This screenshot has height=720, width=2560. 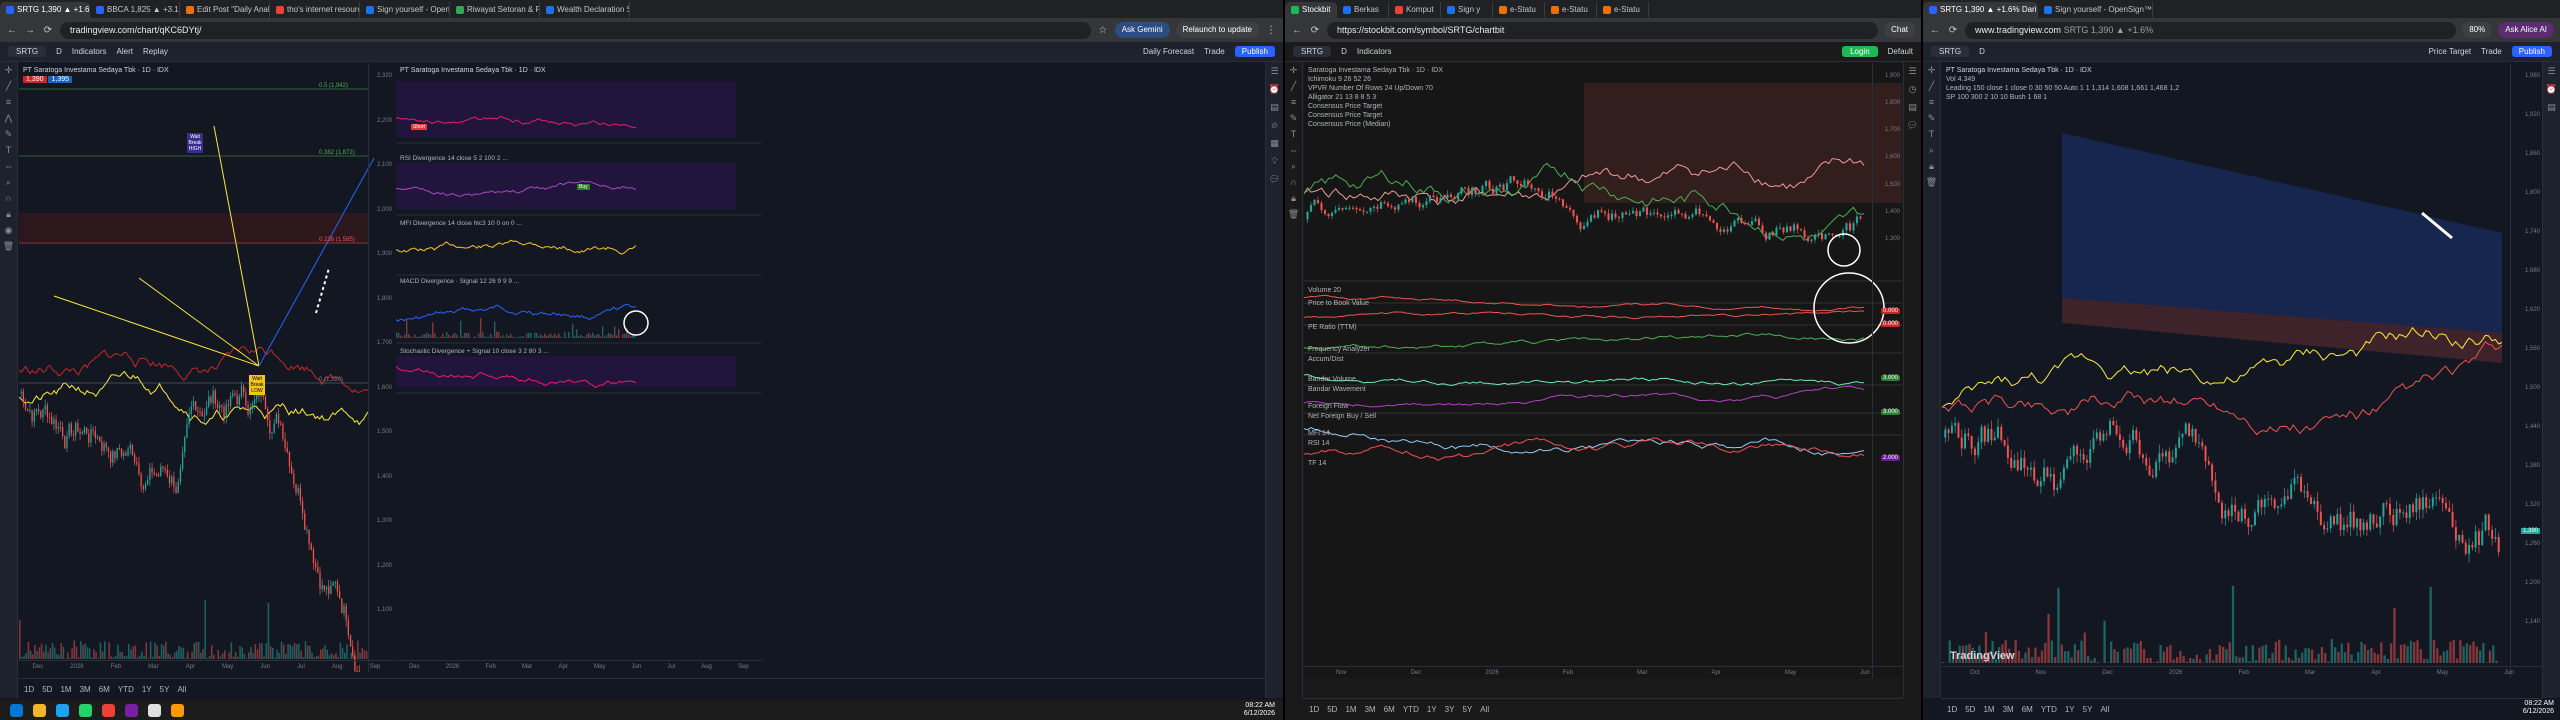 What do you see at coordinates (2211, 30) in the screenshot?
I see `address-bar-3: www.tradingview.com SRTG 1,390 ▲ +1.6%` at bounding box center [2211, 30].